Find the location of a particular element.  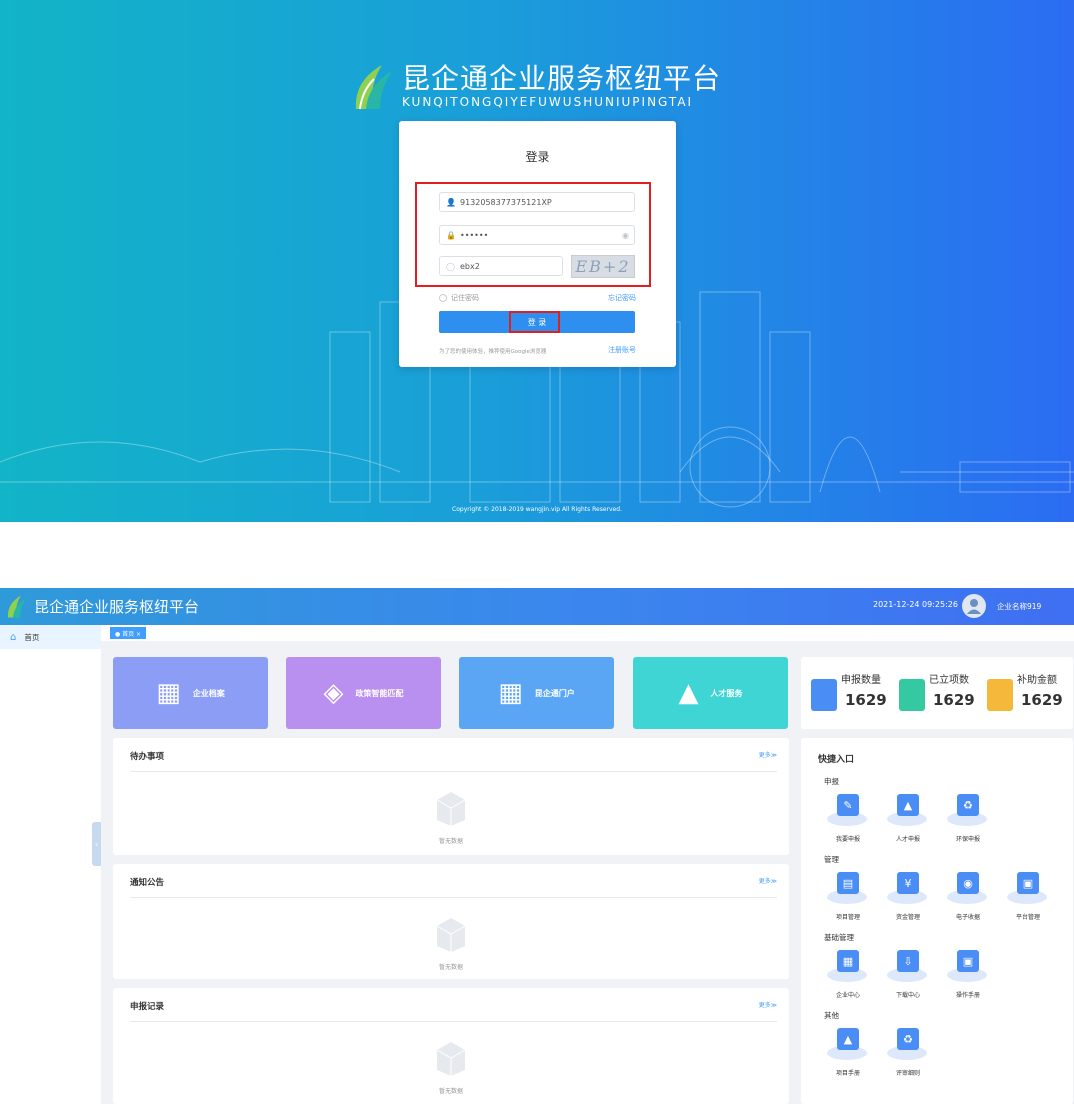

folder-icon: ▤ is located at coordinates (848, 883).